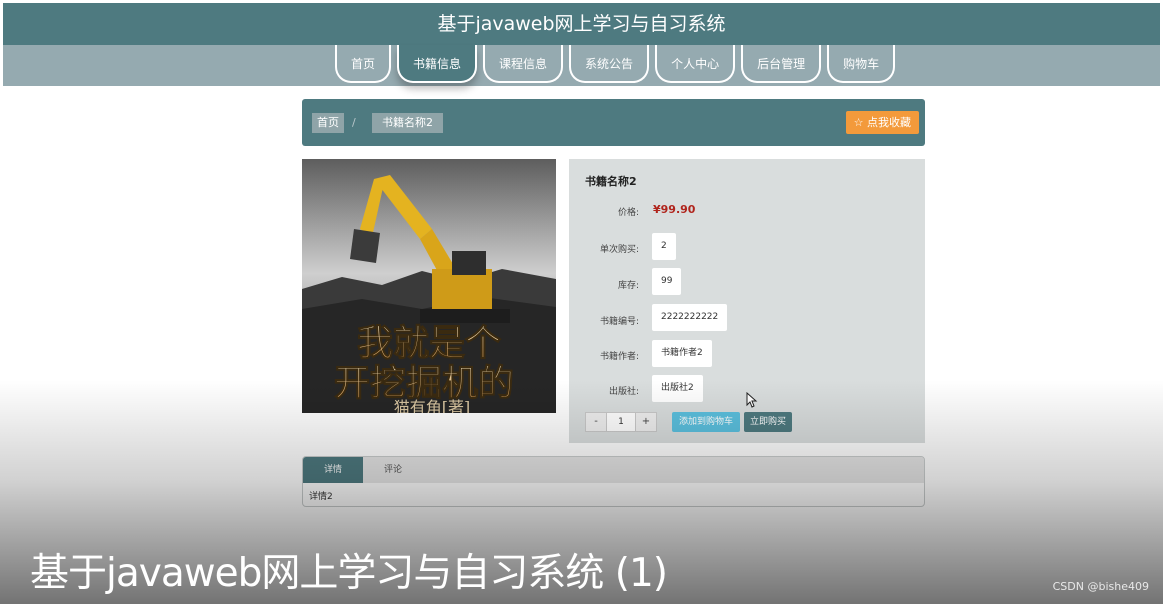 The width and height of the screenshot is (1163, 604). I want to click on site-header: 基于javaweb网上学习与自习系统, so click(581, 24).